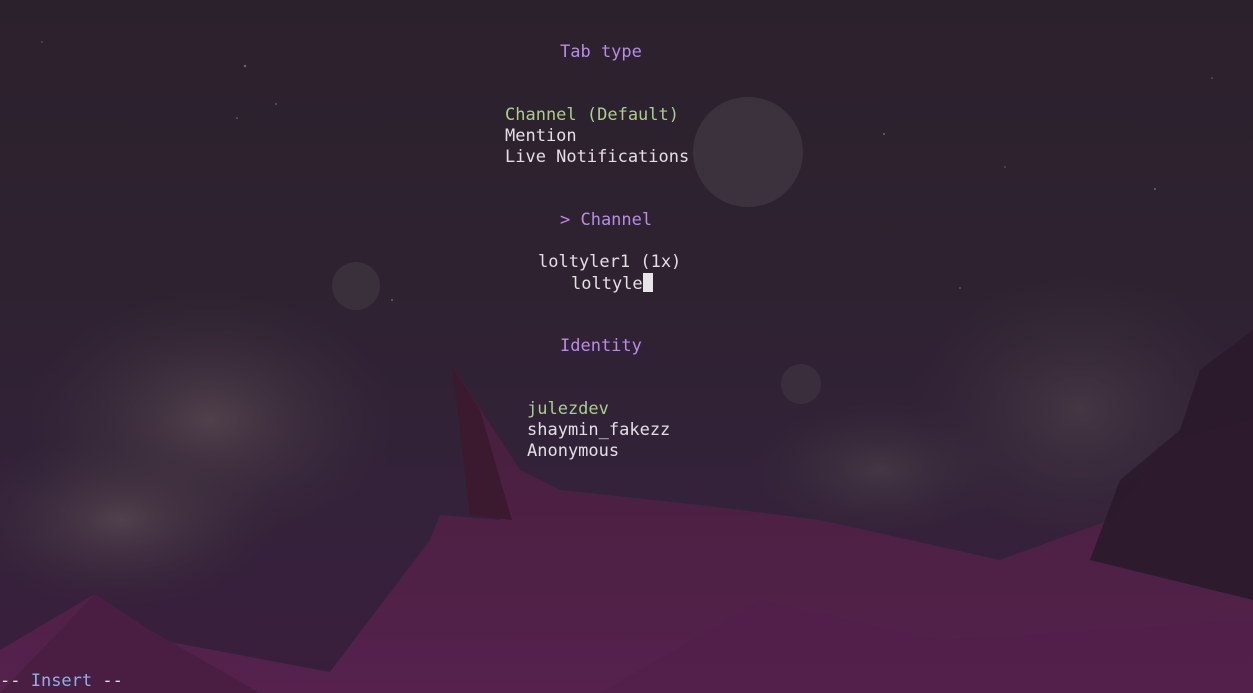  What do you see at coordinates (597, 157) in the screenshot?
I see `tab-type-option-live-notifications: Live Notifications` at bounding box center [597, 157].